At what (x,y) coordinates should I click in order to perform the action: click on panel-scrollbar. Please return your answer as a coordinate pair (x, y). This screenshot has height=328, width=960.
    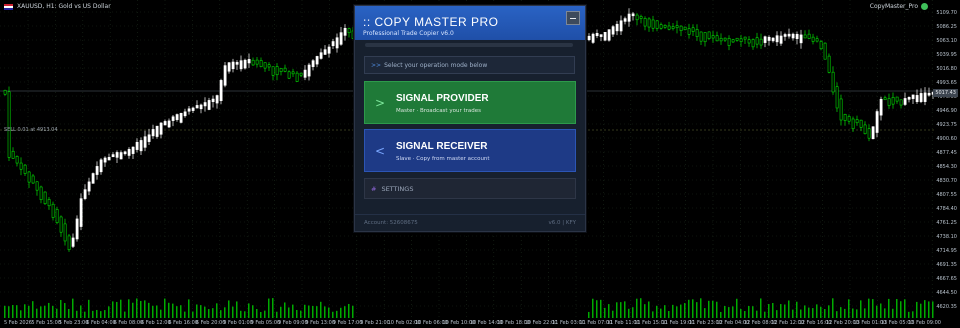
    Looking at the image, I should click on (469, 45).